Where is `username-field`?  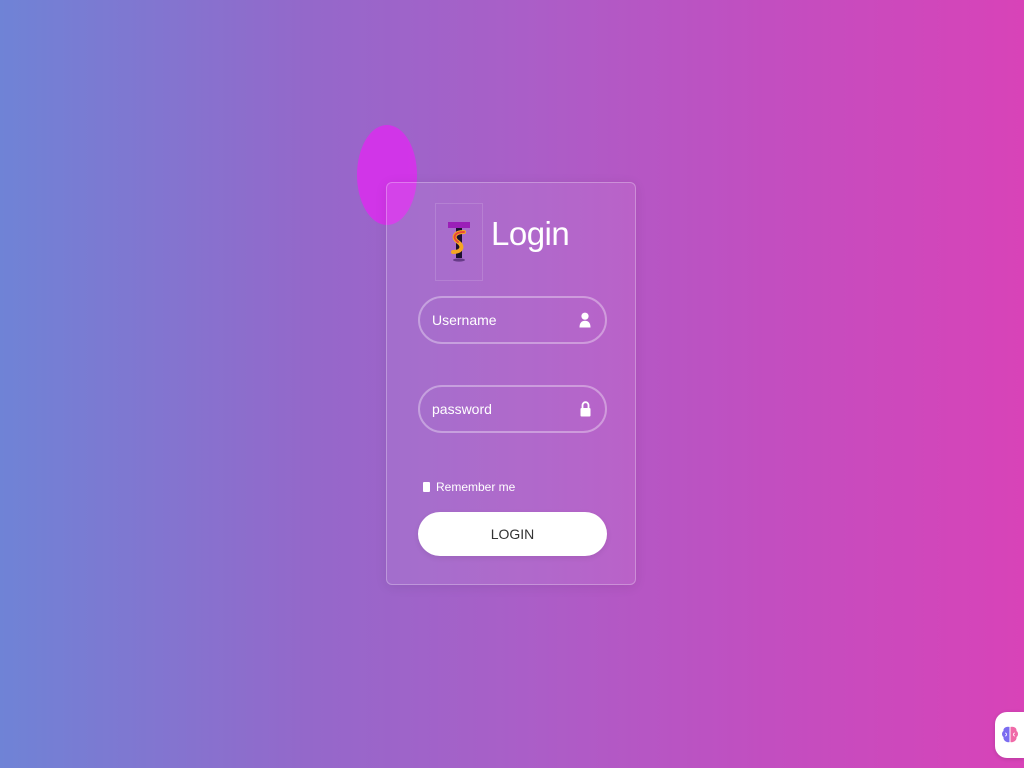
username-field is located at coordinates (512, 320).